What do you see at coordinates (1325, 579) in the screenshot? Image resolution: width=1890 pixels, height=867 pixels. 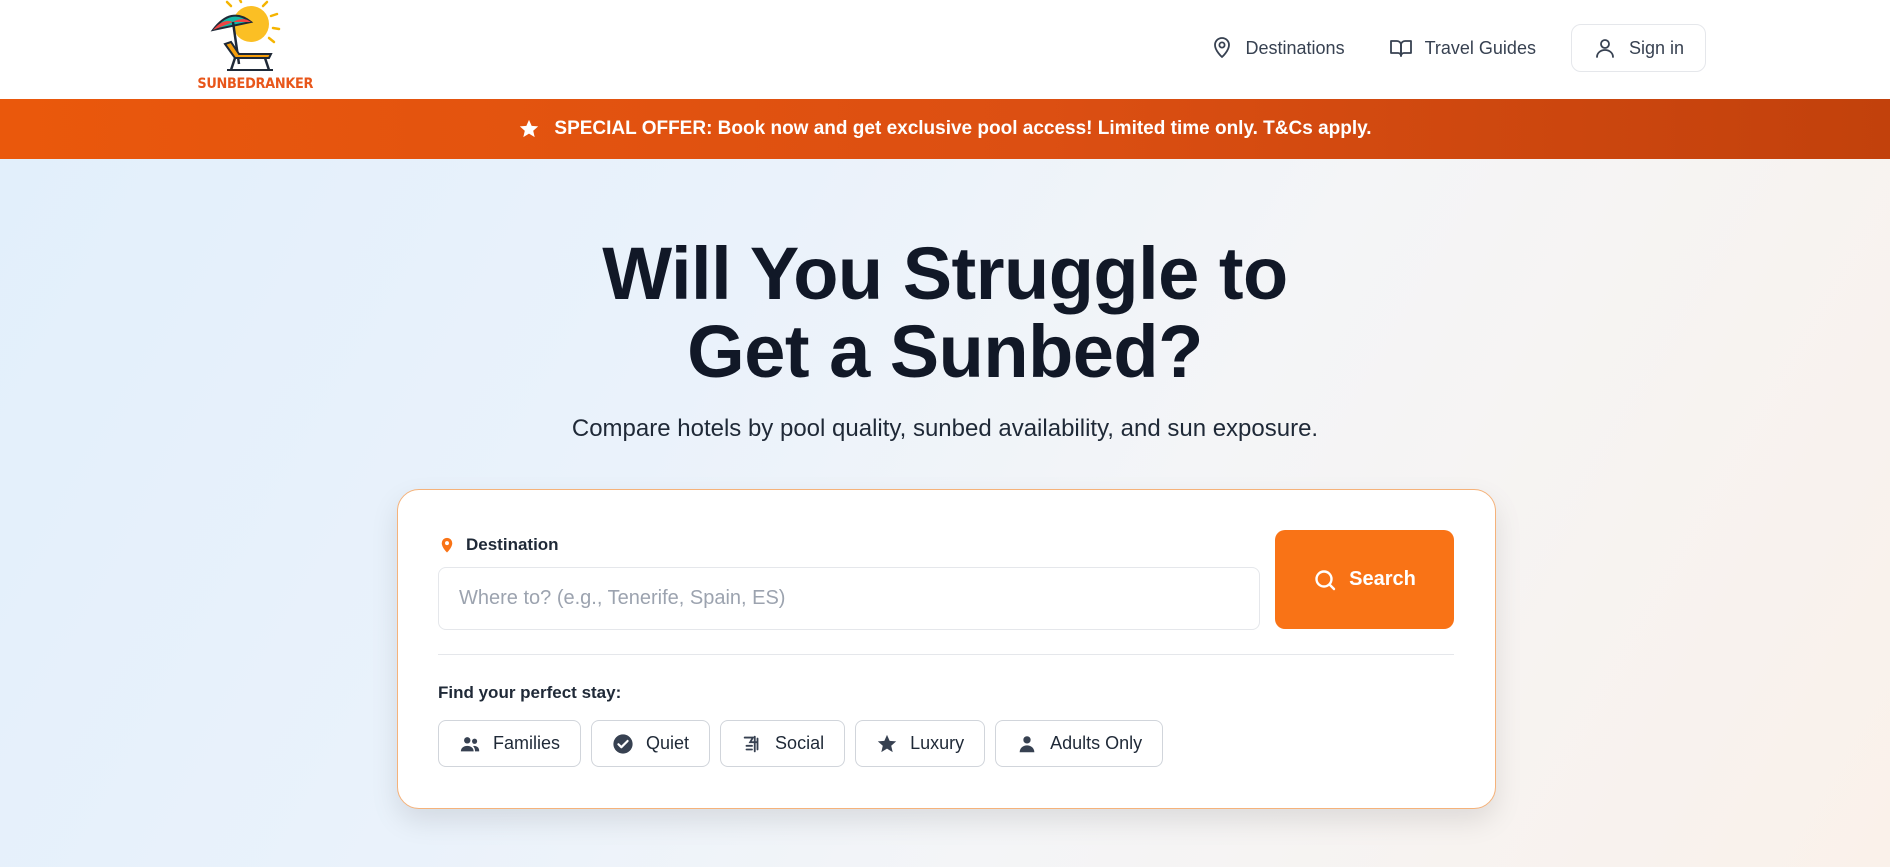 I see `search-icon` at bounding box center [1325, 579].